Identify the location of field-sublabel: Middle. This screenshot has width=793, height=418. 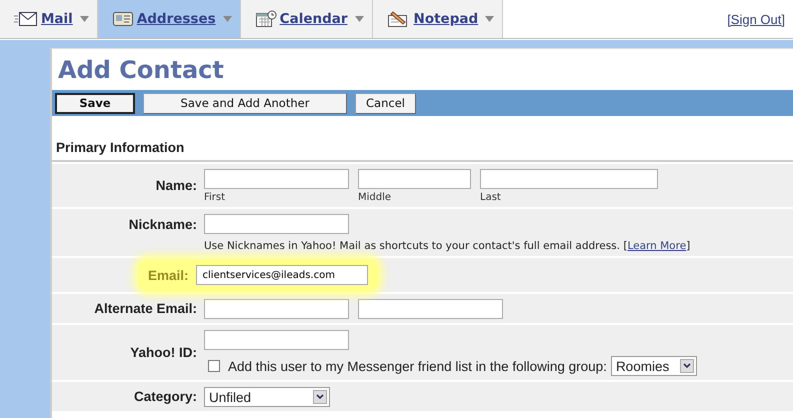
(375, 197).